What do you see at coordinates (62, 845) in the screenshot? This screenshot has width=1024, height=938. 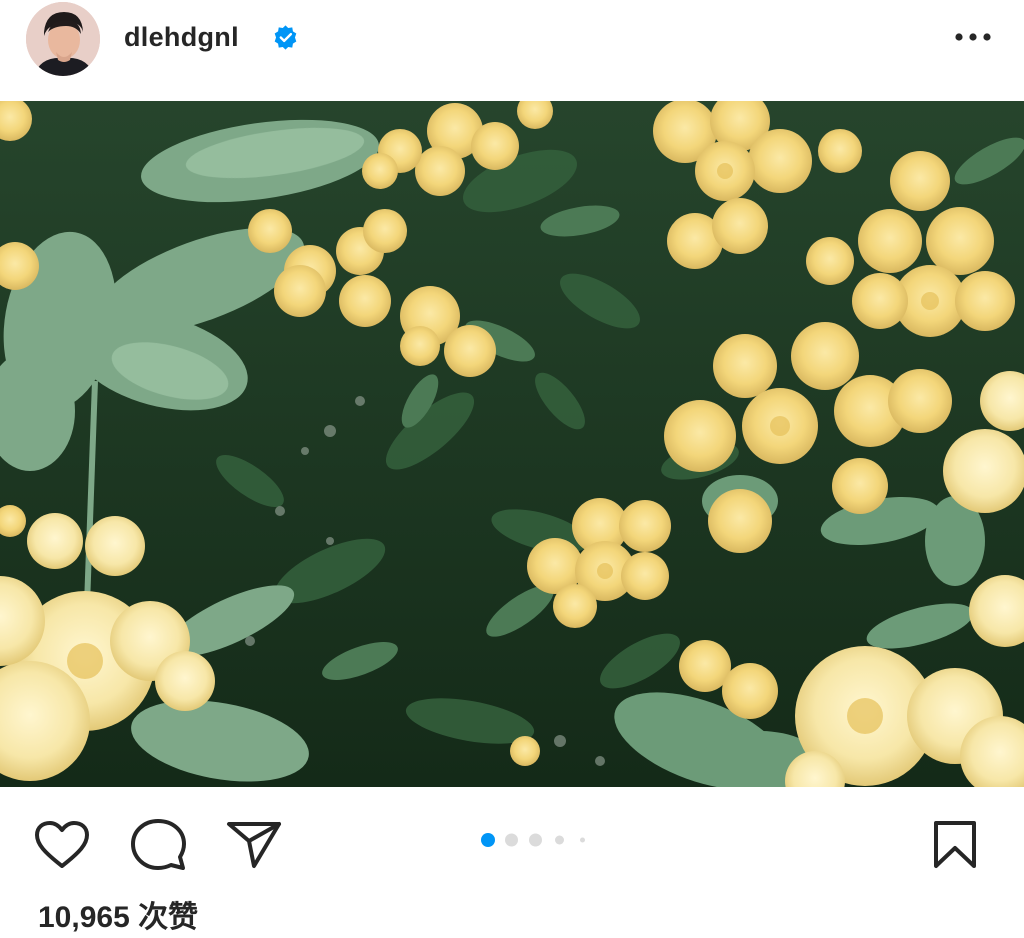 I see `heart-icon` at bounding box center [62, 845].